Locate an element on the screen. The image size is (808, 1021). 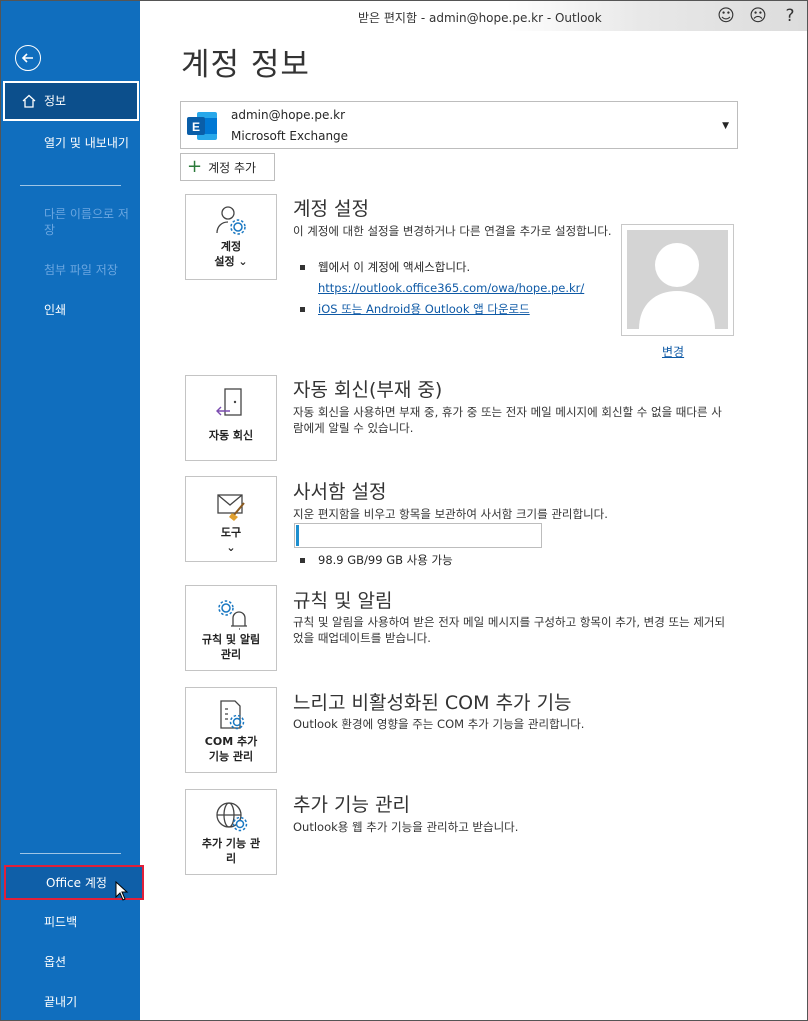
plus-icon: + is located at coordinates (195, 166).